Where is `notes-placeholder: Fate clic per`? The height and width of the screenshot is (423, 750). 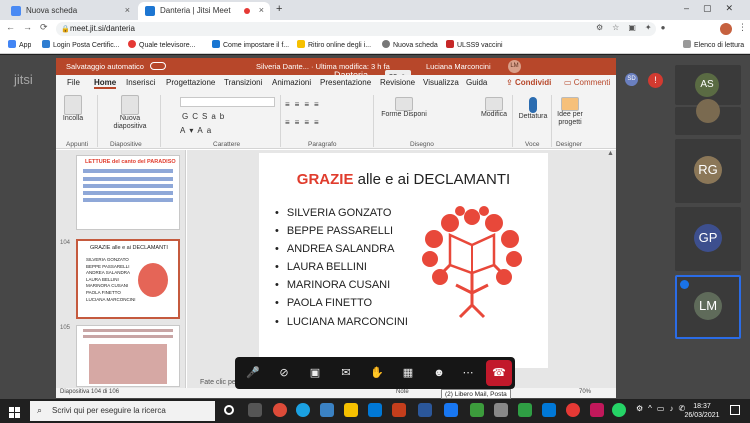
notes-placeholder: Fate clic per is located at coordinates (219, 382).